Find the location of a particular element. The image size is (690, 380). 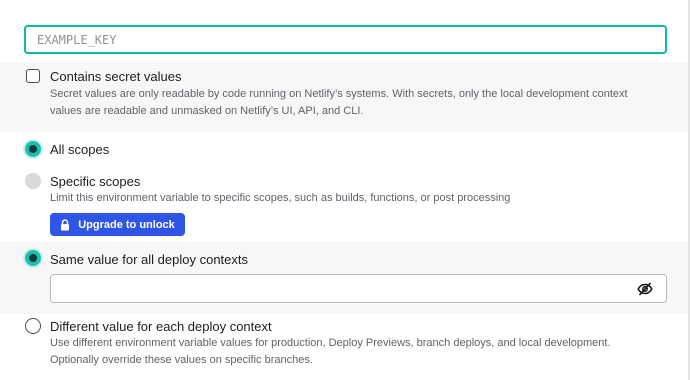

secret-label: Contains secret values is located at coordinates (116, 76).